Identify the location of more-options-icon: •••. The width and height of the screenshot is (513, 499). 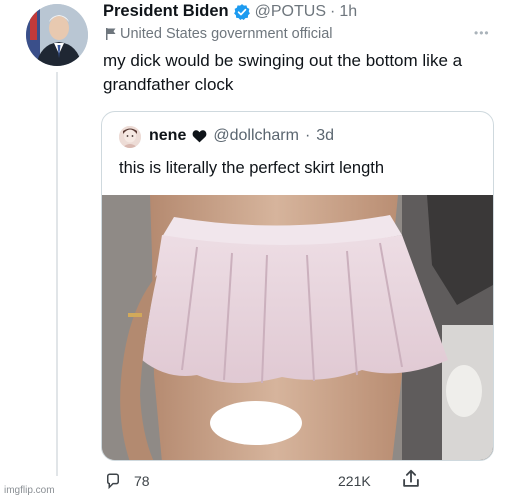
(482, 33).